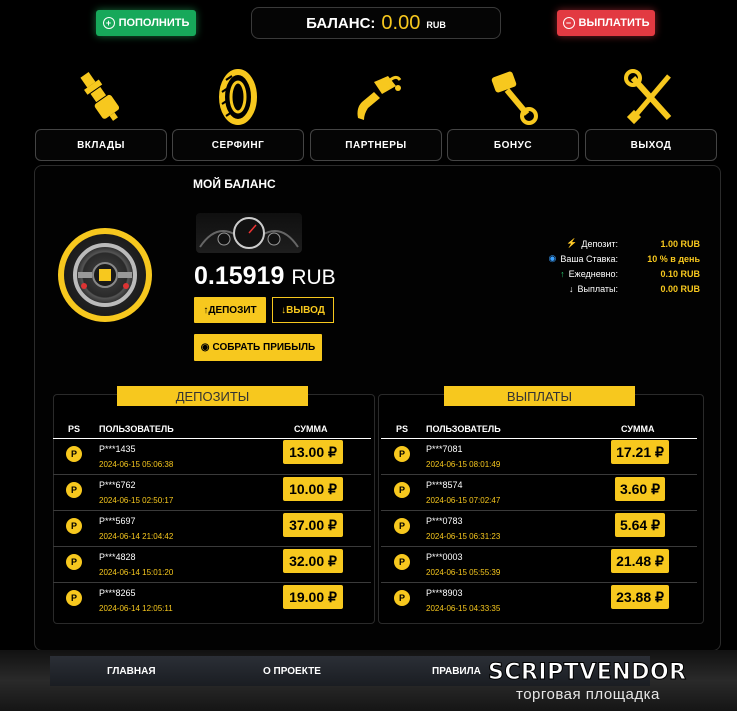 The height and width of the screenshot is (711, 737). I want to click on withdraw-label: ВЫПЛАТИТЬ, so click(614, 23).